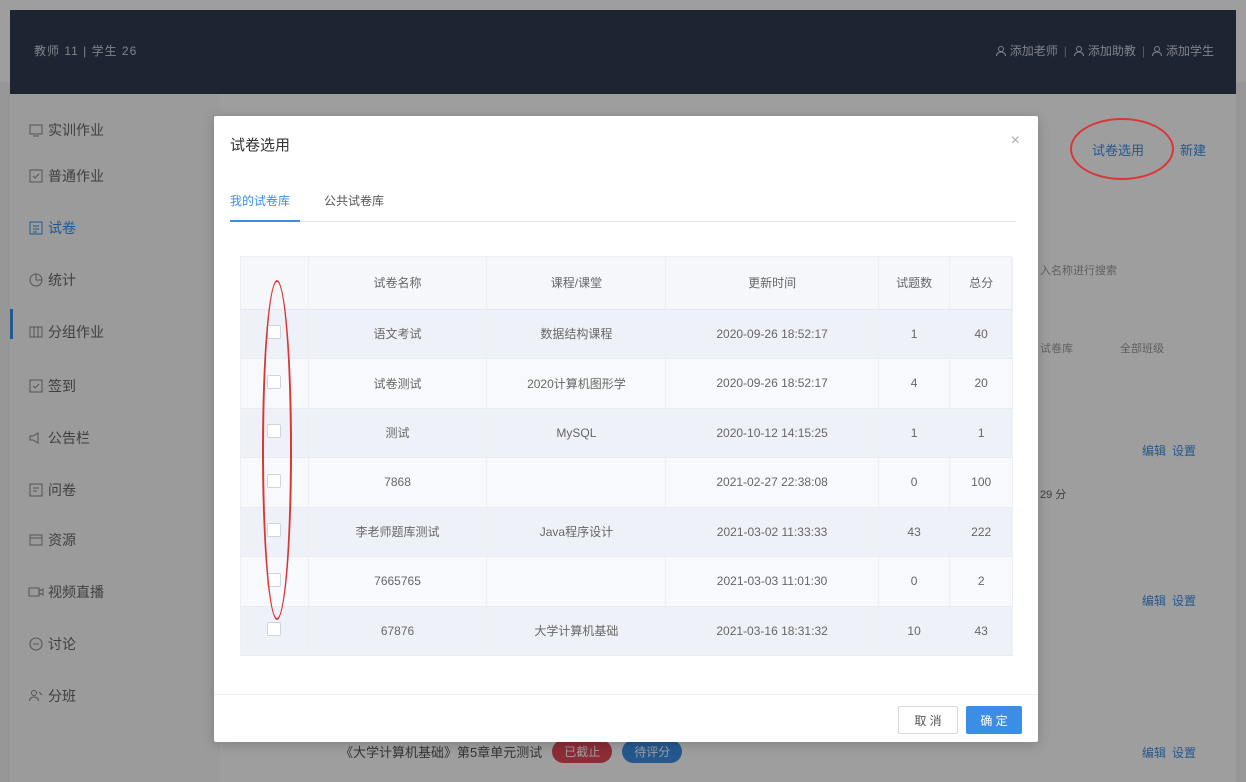 The image size is (1246, 782). What do you see at coordinates (576, 334) in the screenshot?
I see `paper-course: 数据结构课程` at bounding box center [576, 334].